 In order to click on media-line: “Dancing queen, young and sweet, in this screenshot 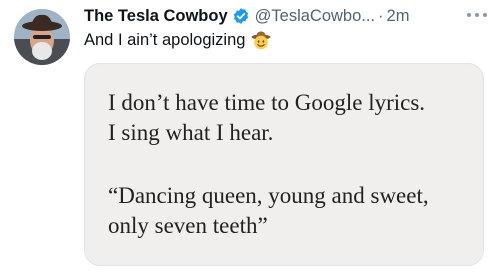, I will do `click(268, 195)`.